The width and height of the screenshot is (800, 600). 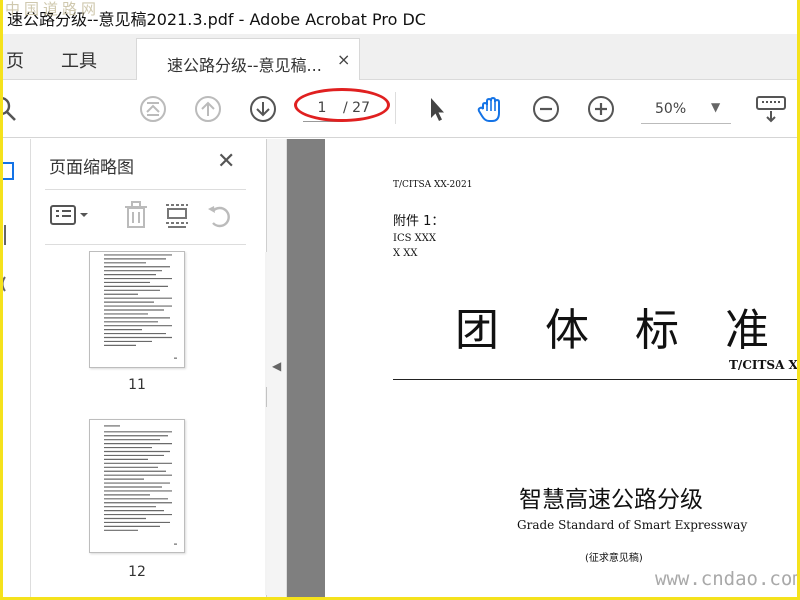 What do you see at coordinates (611, 500) in the screenshot?
I see `document-title-cn: 智慧高速公路分级` at bounding box center [611, 500].